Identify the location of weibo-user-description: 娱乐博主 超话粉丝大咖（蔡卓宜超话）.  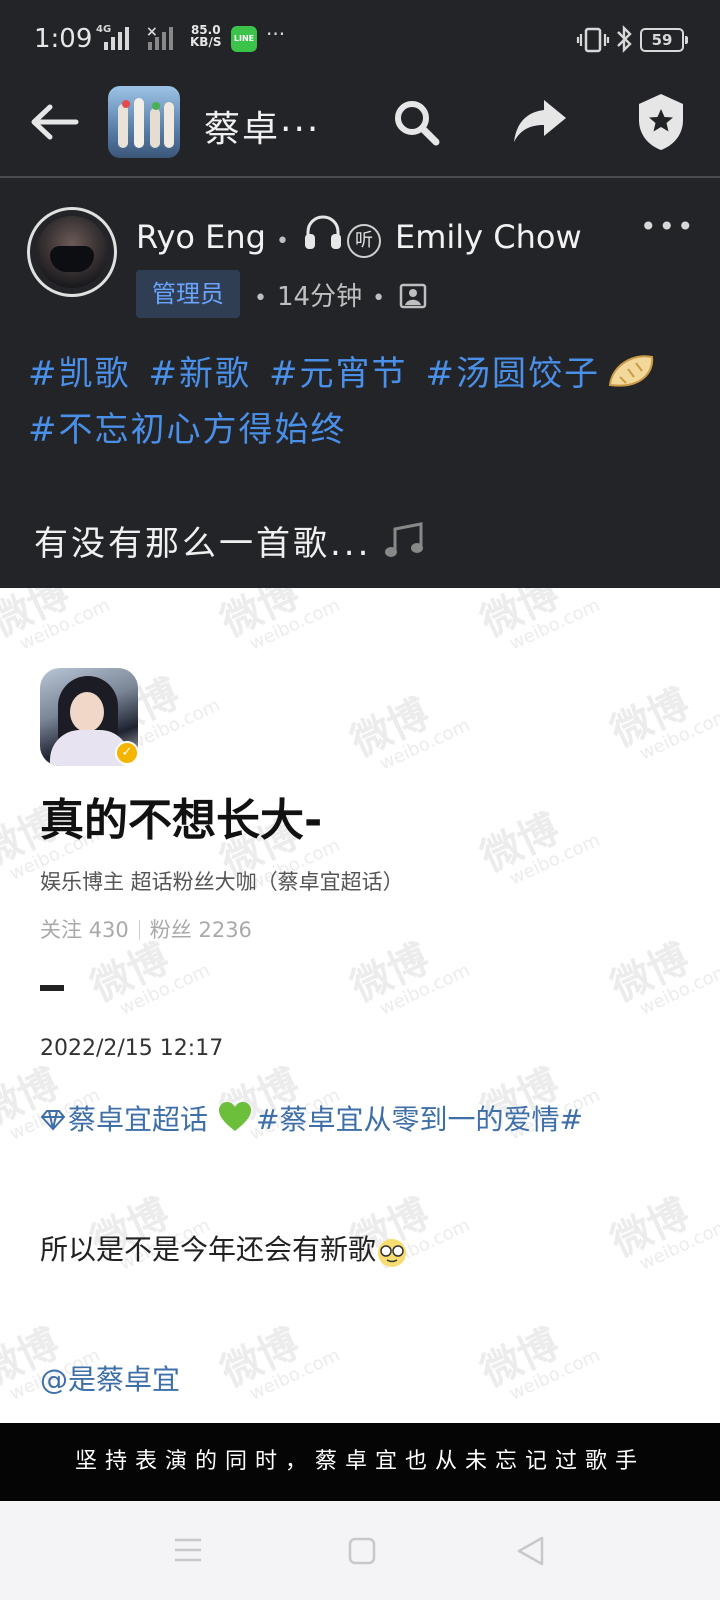
(222, 882).